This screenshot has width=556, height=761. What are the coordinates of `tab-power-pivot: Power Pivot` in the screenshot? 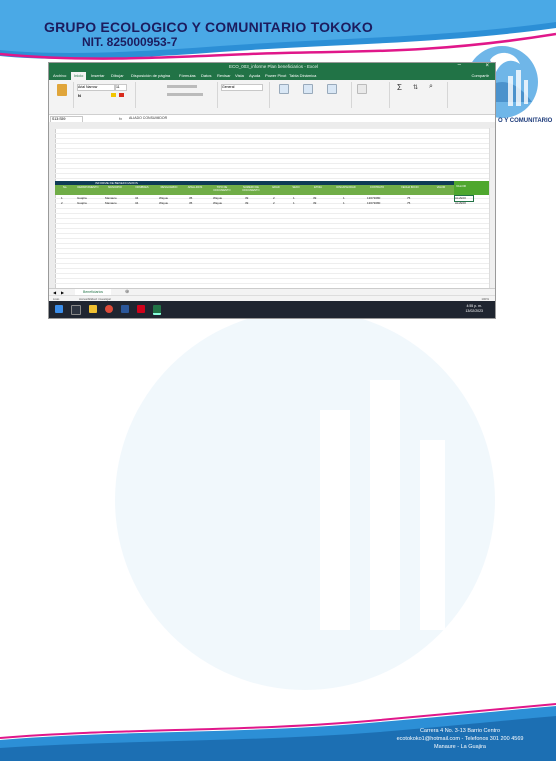 It's located at (275, 75).